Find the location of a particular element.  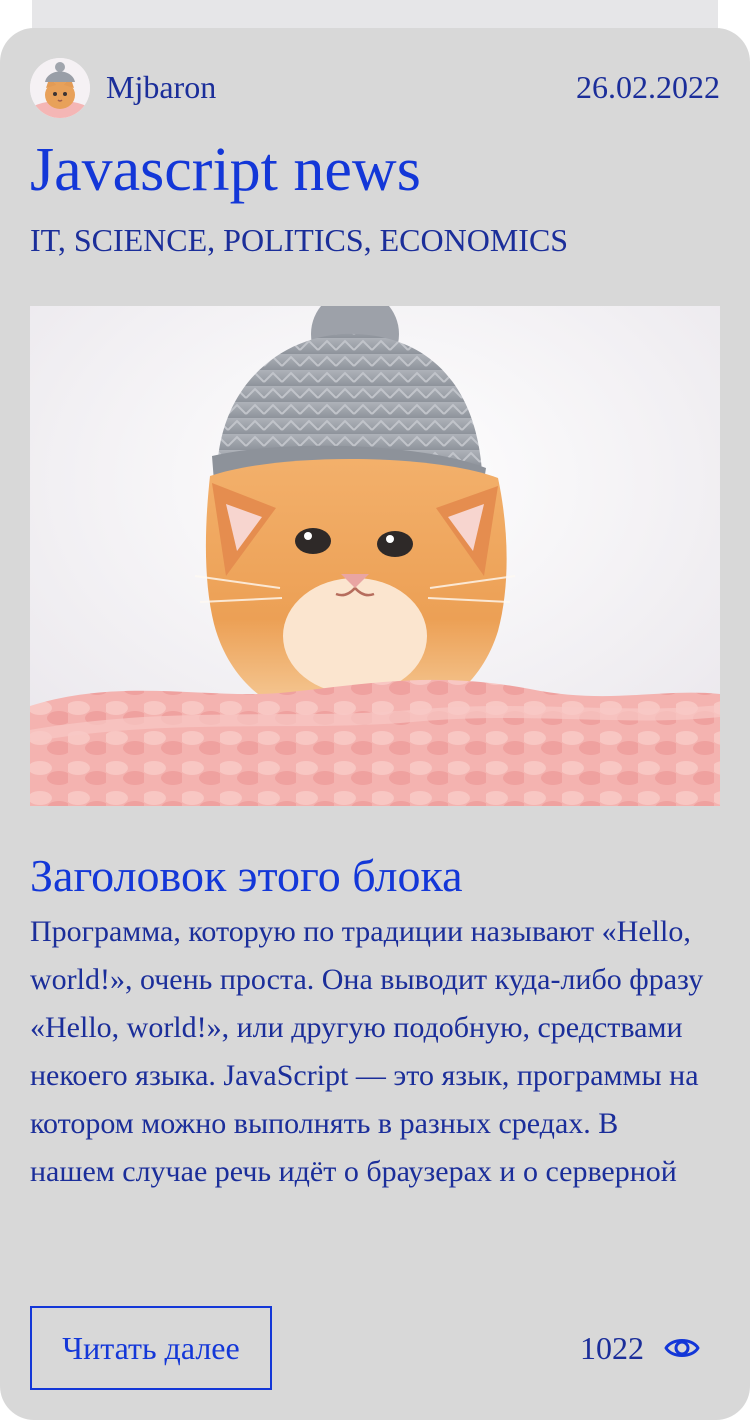

post-header: Mjbaron 26.02.2022 is located at coordinates (375, 88).